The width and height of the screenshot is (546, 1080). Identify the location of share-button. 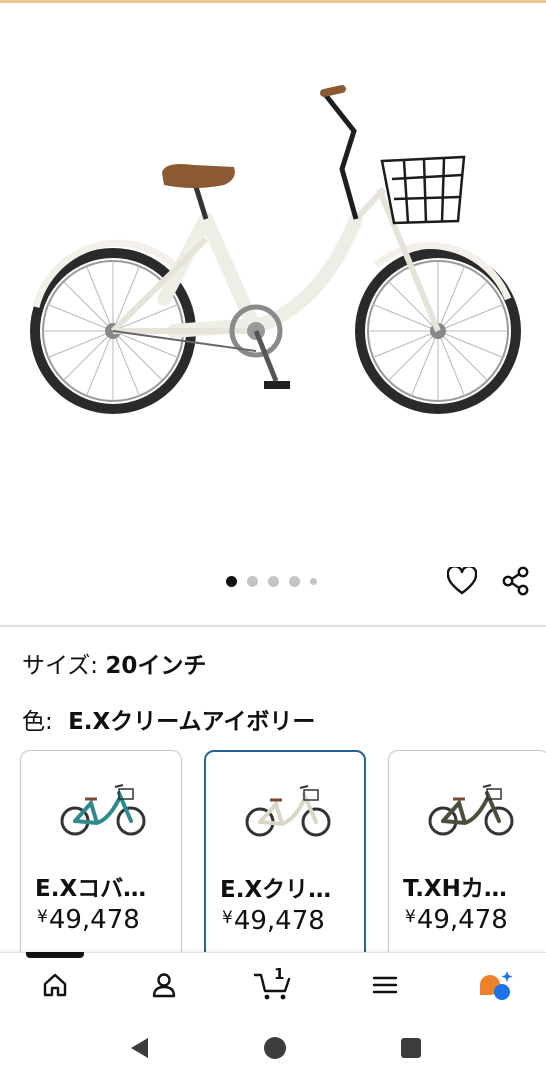
(516, 581).